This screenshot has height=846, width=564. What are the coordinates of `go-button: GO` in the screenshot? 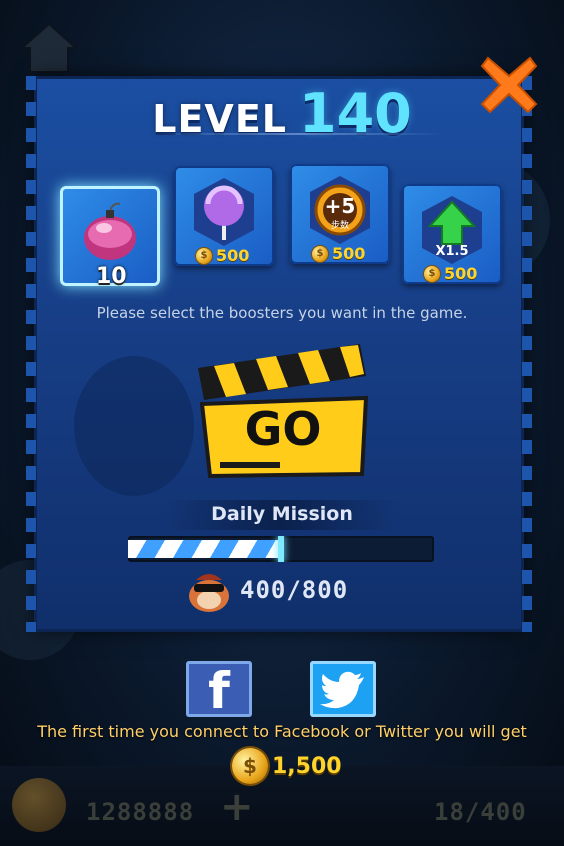 It's located at (283, 410).